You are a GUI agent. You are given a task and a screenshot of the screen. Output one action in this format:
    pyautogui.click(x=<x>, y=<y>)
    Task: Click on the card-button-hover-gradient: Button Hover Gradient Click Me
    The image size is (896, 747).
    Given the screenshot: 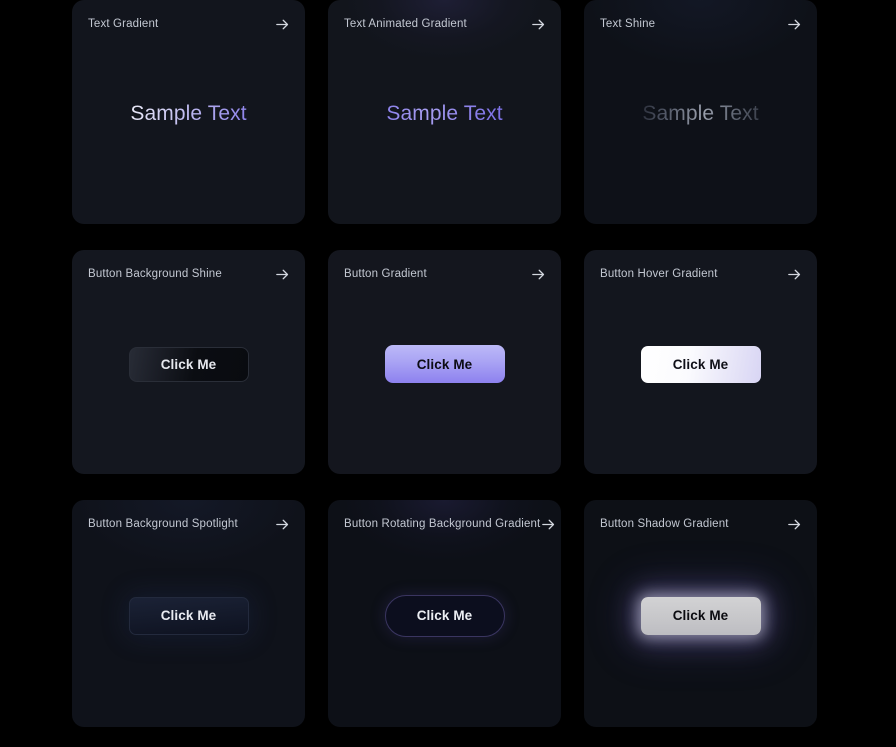 What is the action you would take?
    pyautogui.click(x=700, y=362)
    